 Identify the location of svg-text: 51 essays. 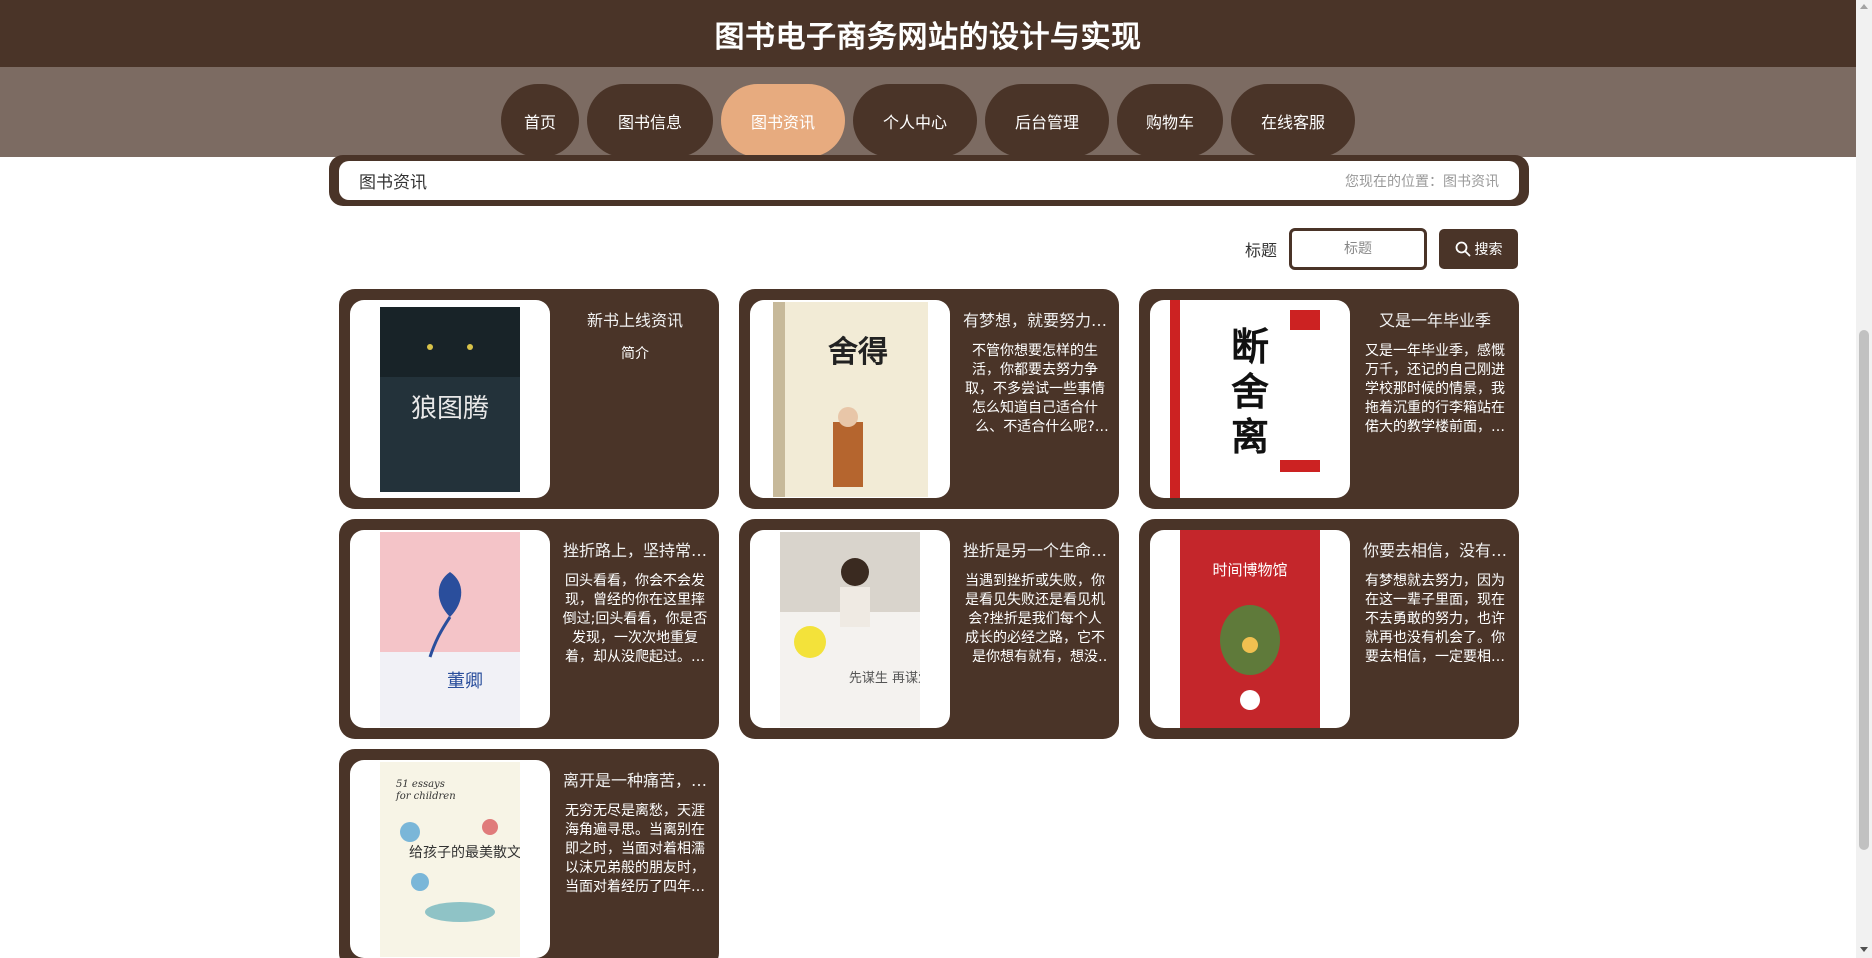
(420, 784).